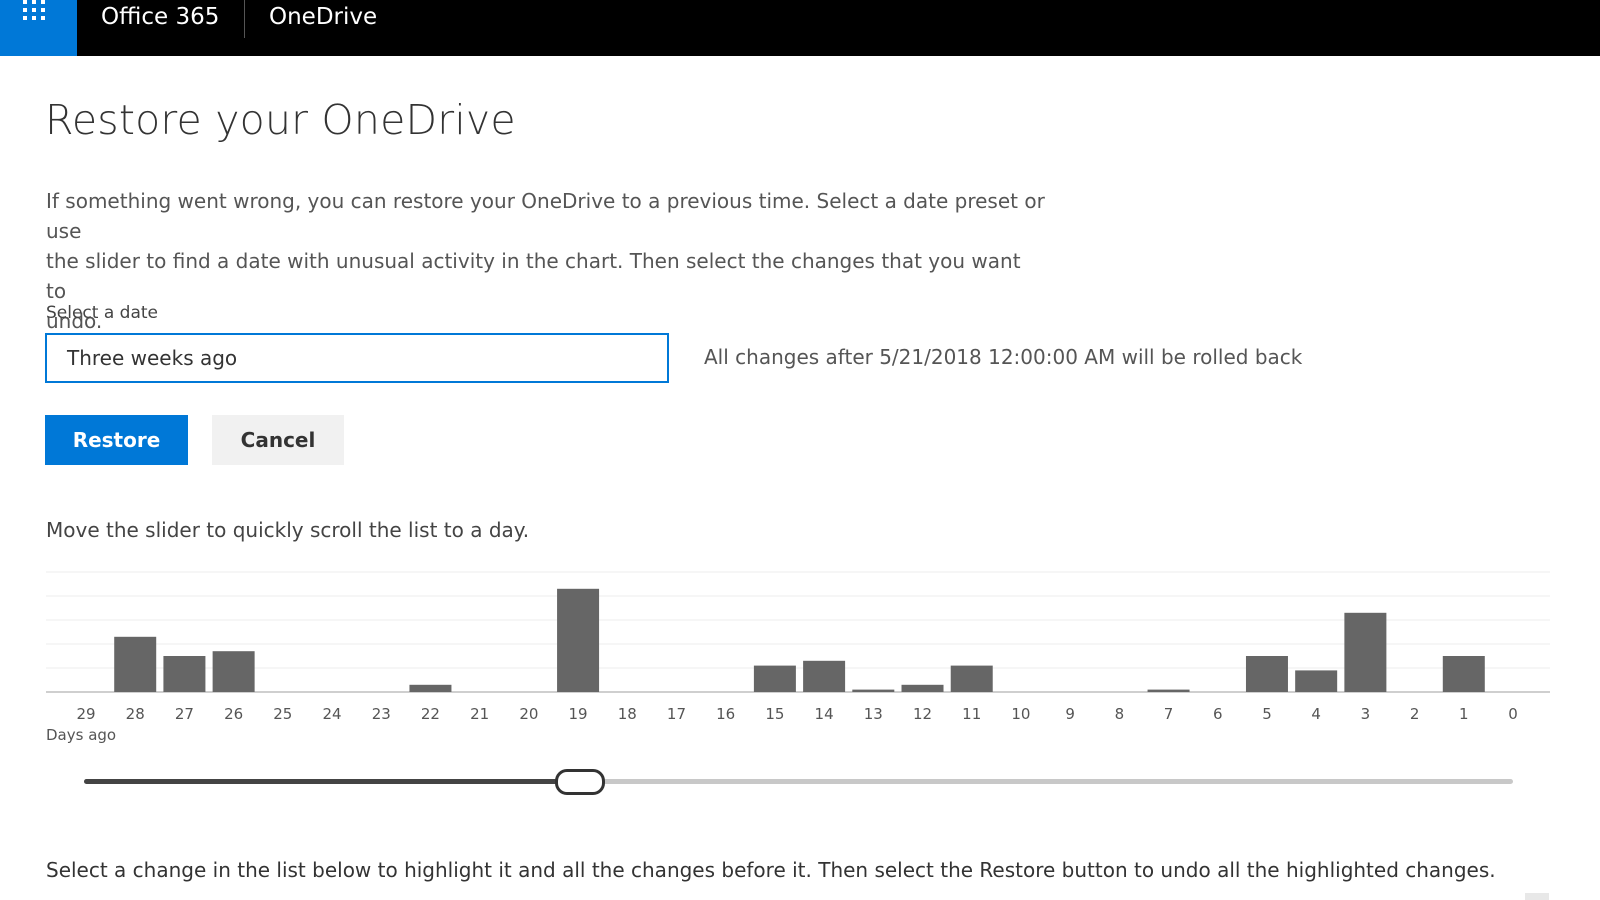 Image resolution: width=1600 pixels, height=900 pixels. I want to click on x-tick-label: 3, so click(1366, 714).